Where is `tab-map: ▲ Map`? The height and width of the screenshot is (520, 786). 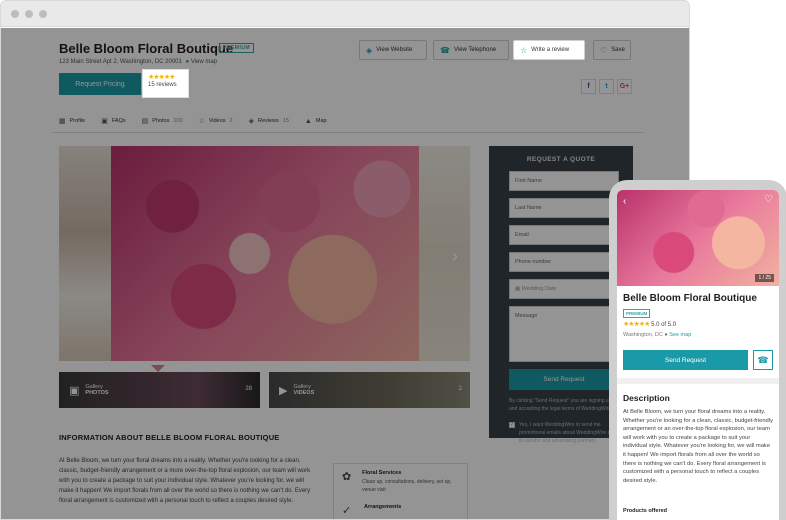 tab-map: ▲ Map is located at coordinates (316, 121).